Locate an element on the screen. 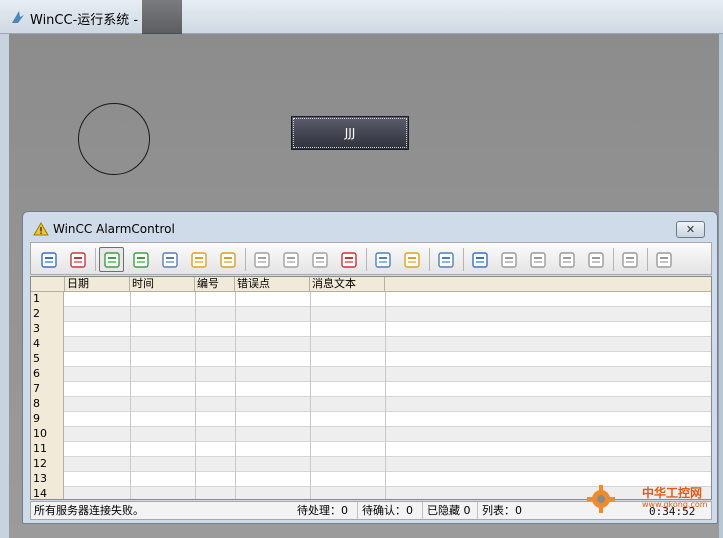 The image size is (723, 538). sort-dialog-icon is located at coordinates (480, 260).